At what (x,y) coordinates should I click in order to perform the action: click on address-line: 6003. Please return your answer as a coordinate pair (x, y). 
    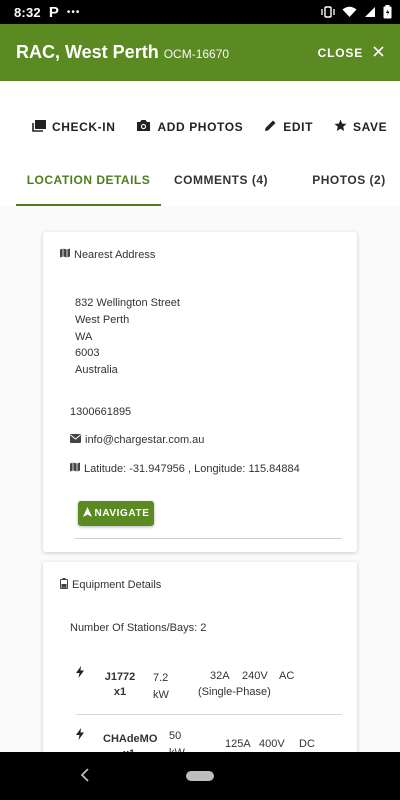
    Looking at the image, I should click on (87, 353).